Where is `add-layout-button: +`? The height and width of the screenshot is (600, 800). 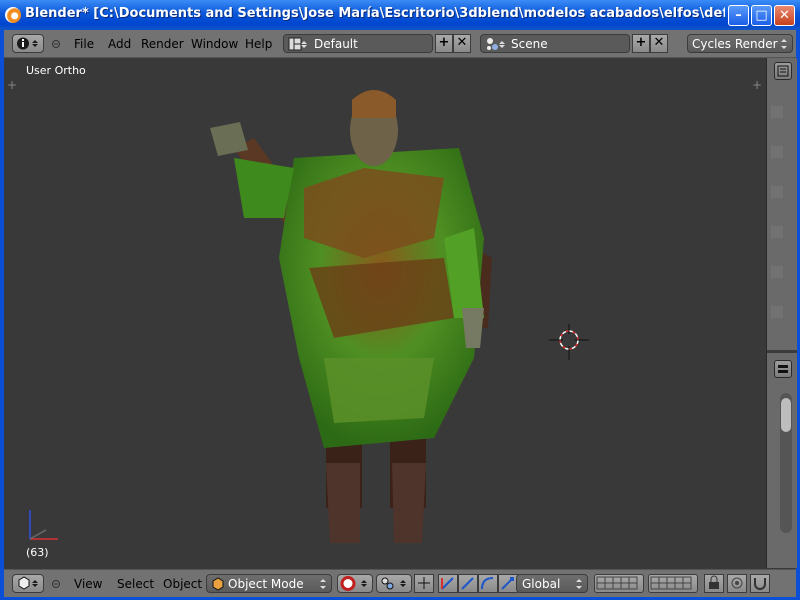
add-layout-button: + is located at coordinates (444, 43).